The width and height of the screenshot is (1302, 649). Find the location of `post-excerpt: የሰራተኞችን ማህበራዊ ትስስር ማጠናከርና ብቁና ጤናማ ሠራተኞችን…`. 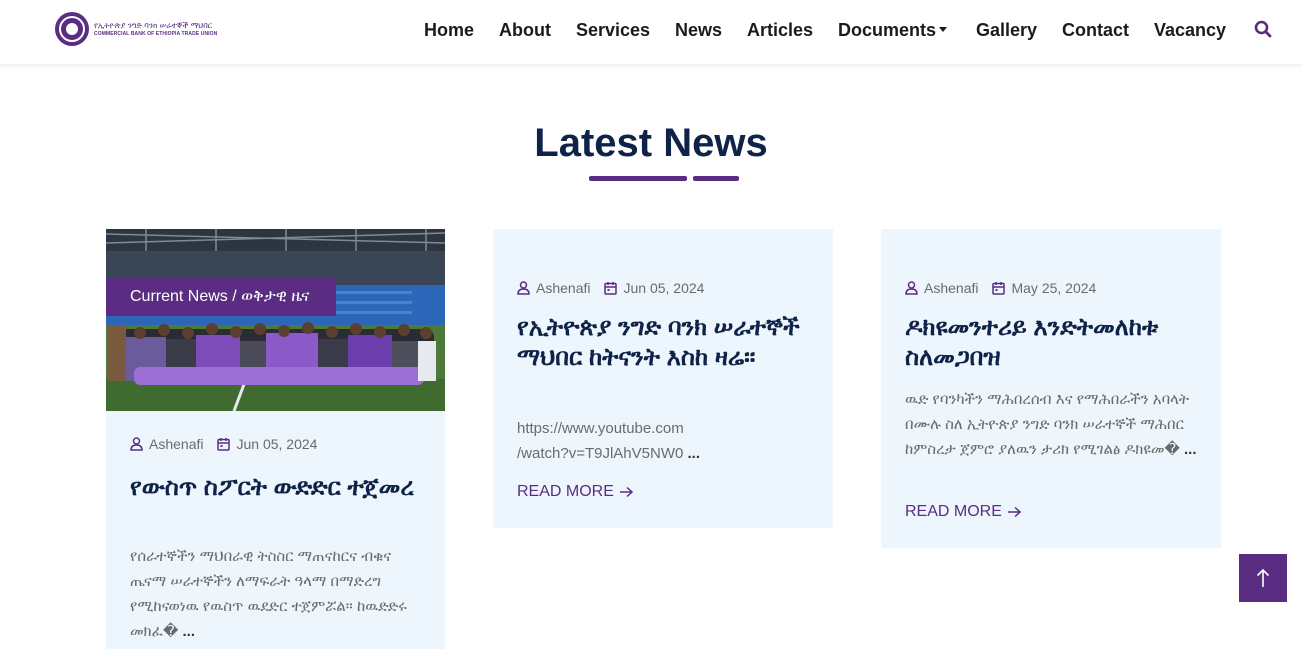

post-excerpt: የሰራተኞችን ማህበራዊ ትስስር ማጠናከርና ብቁና ጤናማ ሠራተኞችን… is located at coordinates (280, 594).